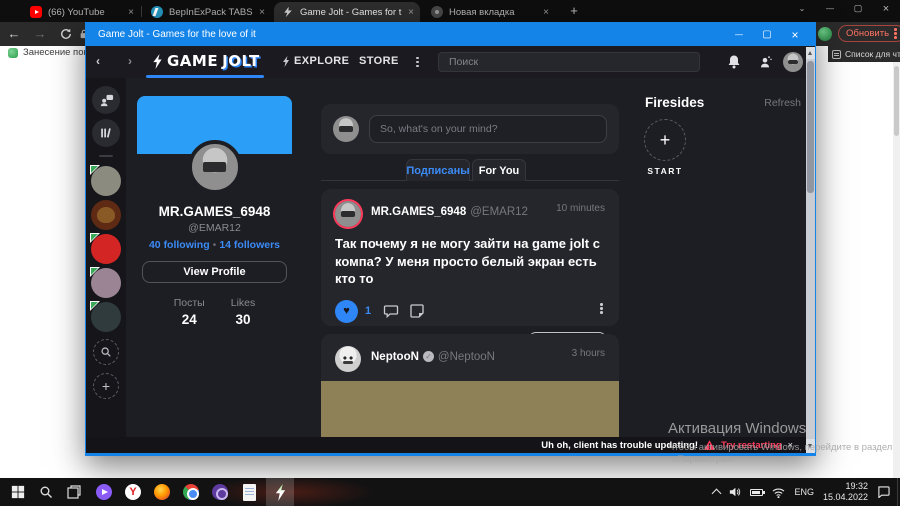  I want to click on firesides-refresh-link: Refresh, so click(782, 103).